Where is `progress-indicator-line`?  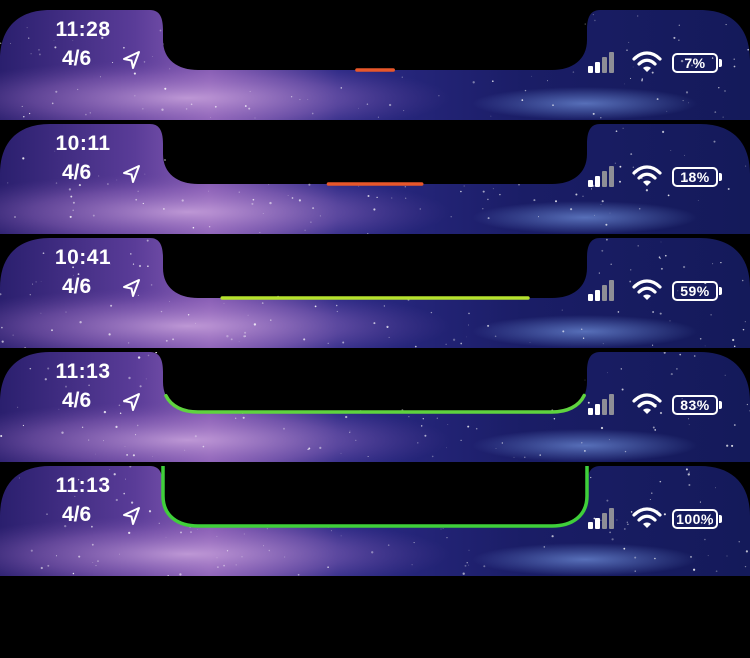
progress-indicator-line is located at coordinates (375, 155).